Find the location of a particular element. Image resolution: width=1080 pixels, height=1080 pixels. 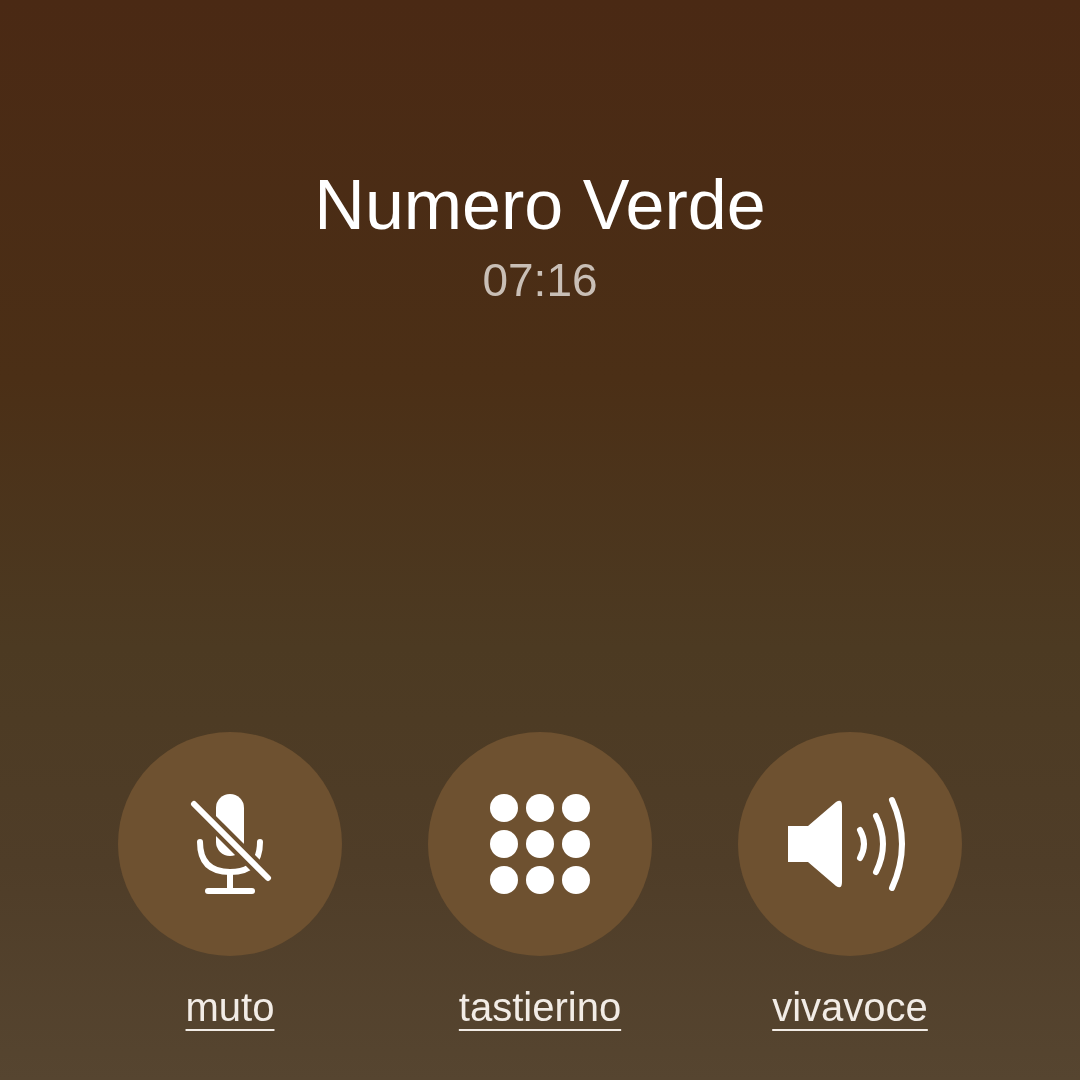

speaker-label: vivavoce is located at coordinates (850, 1007).